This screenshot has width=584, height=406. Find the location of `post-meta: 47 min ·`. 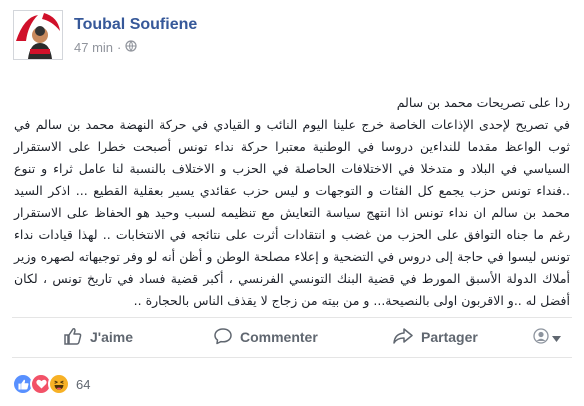

post-meta: 47 min · is located at coordinates (105, 47).